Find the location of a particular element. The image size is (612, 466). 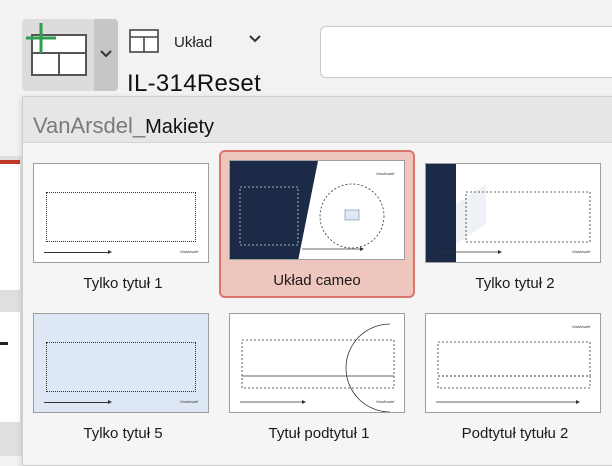

layout-tile-label: Układ cameo is located at coordinates (317, 280).